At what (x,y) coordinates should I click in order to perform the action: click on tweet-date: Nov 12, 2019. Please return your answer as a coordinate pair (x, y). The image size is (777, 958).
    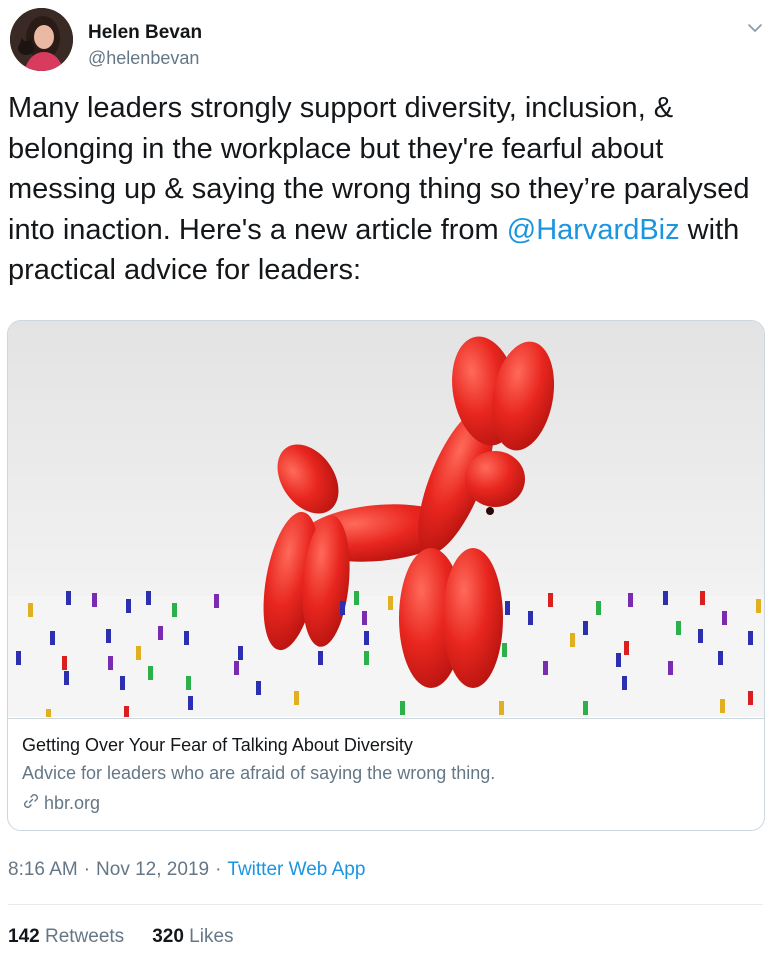
    Looking at the image, I should click on (152, 870).